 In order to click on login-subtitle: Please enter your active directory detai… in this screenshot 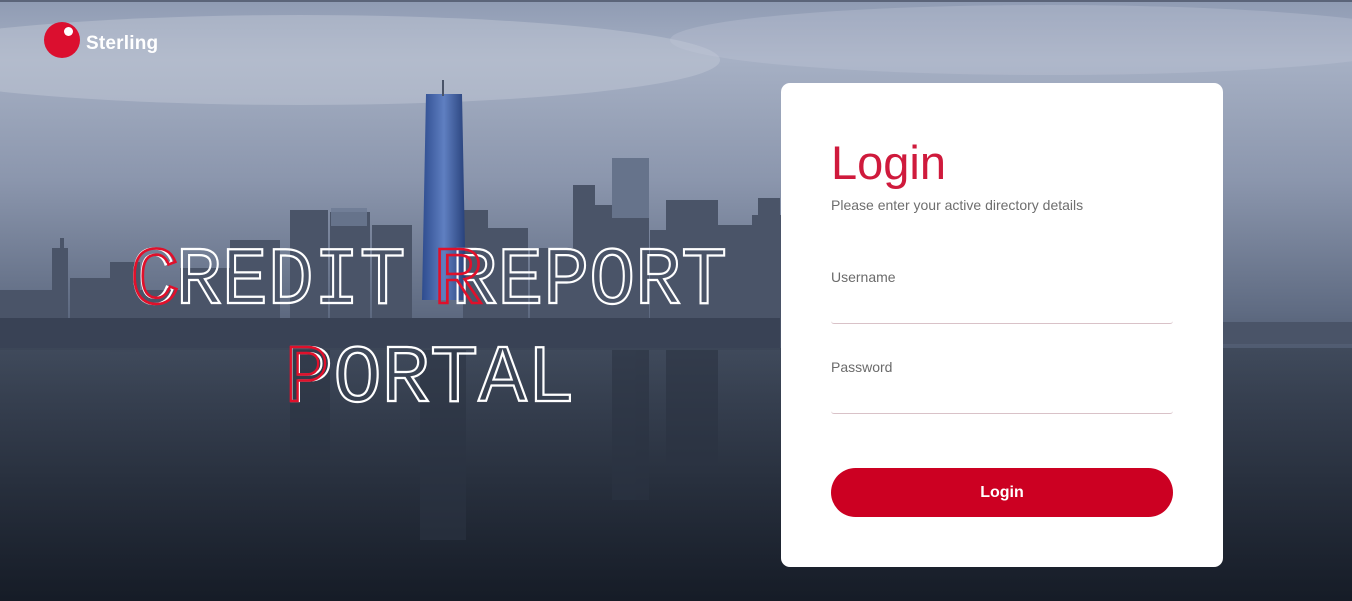, I will do `click(957, 205)`.